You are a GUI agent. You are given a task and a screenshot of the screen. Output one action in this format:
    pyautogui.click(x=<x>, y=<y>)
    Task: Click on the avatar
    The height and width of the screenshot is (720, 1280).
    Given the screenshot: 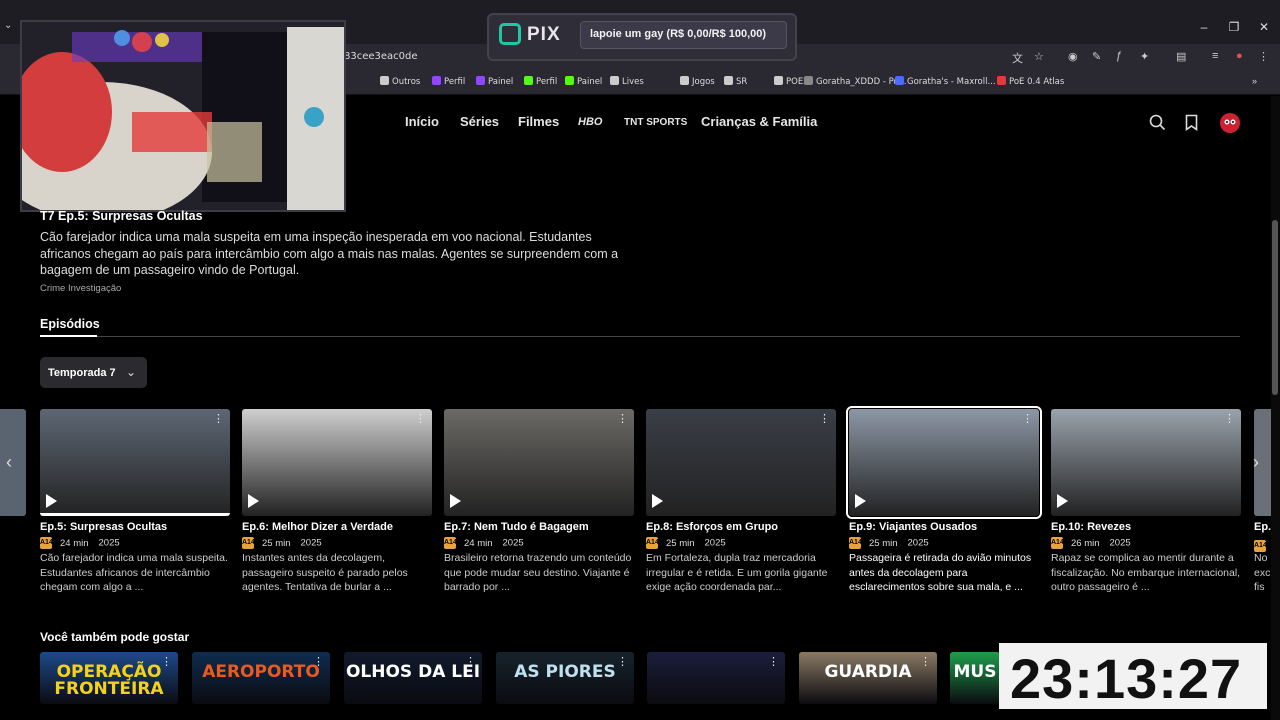 What is the action you would take?
    pyautogui.click(x=1230, y=125)
    